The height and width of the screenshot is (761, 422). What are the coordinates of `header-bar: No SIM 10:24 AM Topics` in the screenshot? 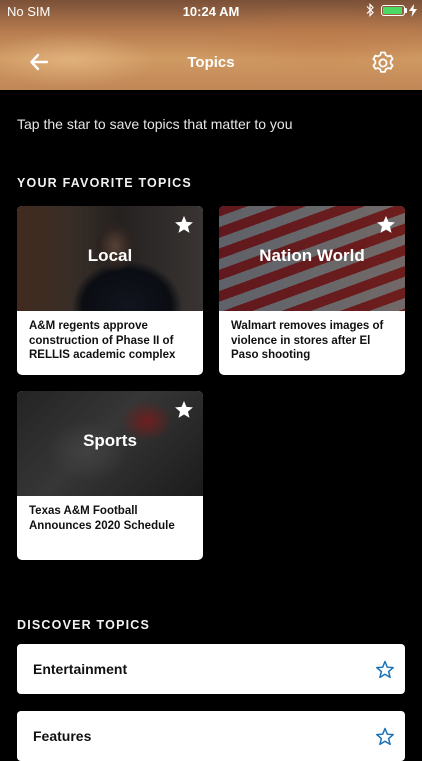 It's located at (211, 45).